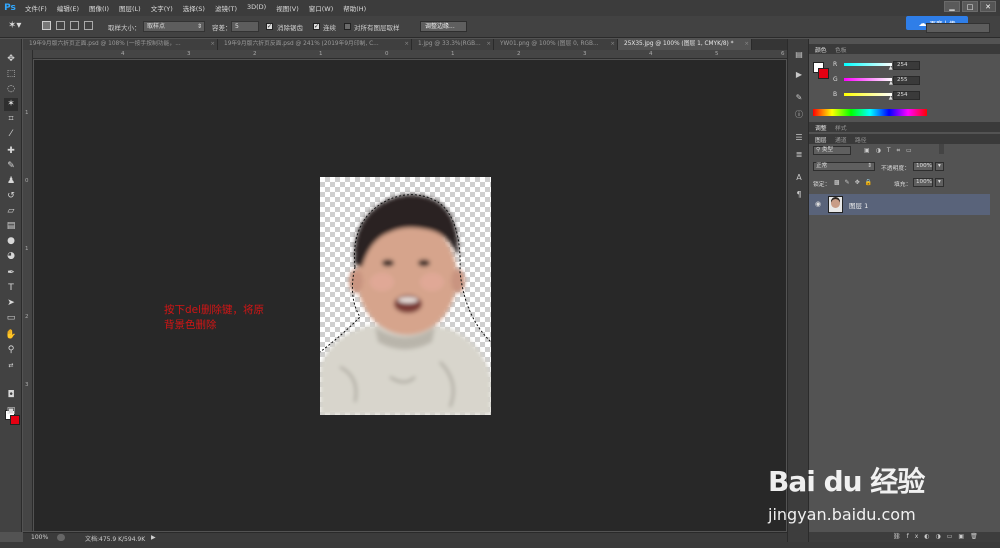 This screenshot has width=1000, height=548. I want to click on r-slider: ▲, so click(868, 67).